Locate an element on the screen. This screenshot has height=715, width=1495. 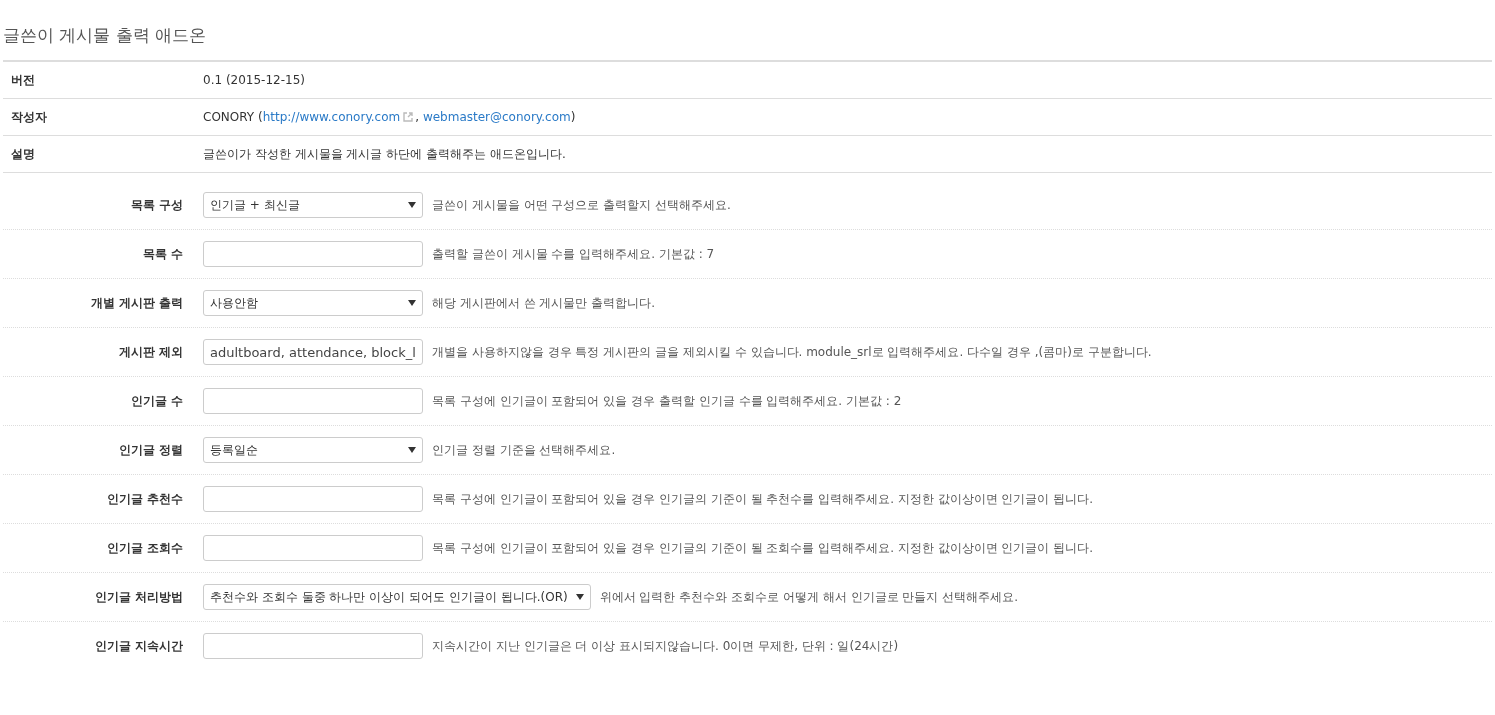
info-text: 0.1 (2015-12-15) is located at coordinates (254, 80).